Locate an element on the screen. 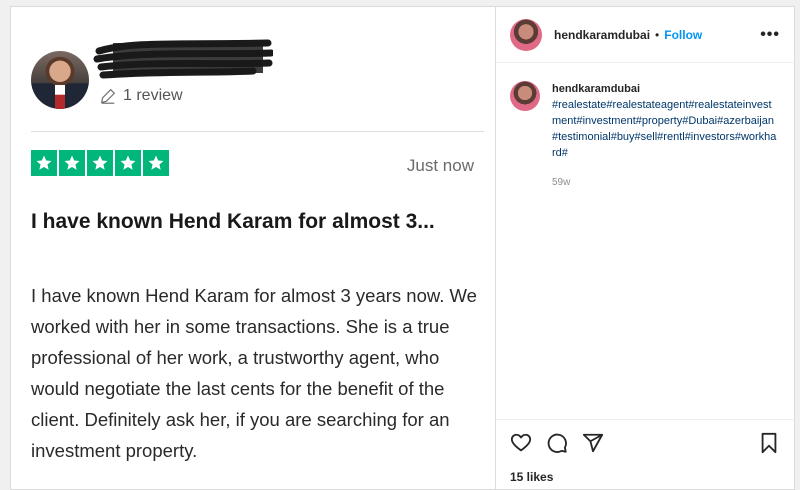 This screenshot has height=490, width=800. share-icon is located at coordinates (593, 443).